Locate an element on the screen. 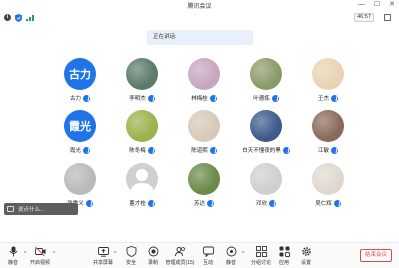 The width and height of the screenshot is (399, 268). breakout-rooms-icon is located at coordinates (261, 251).